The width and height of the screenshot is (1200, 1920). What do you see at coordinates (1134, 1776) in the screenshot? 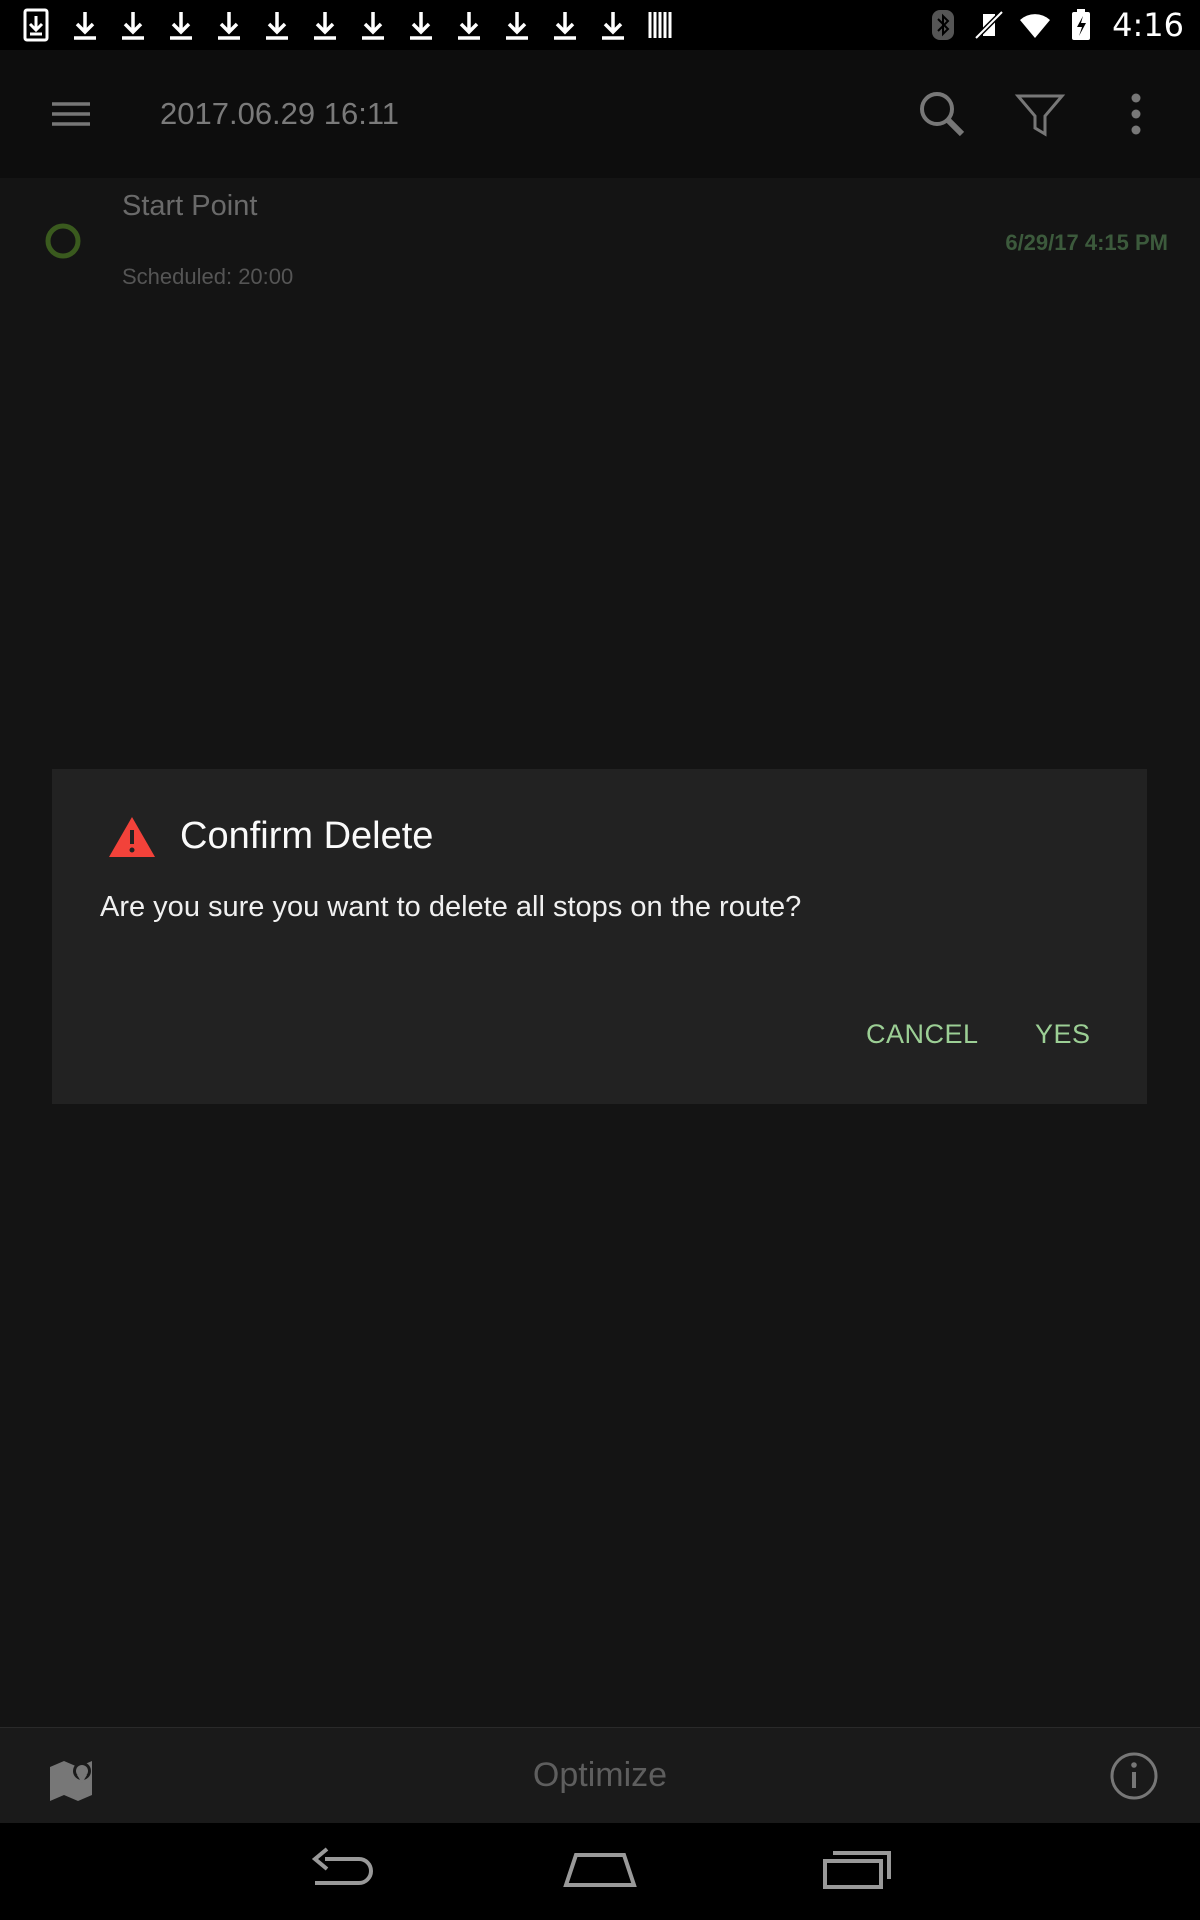
I see `info-icon` at bounding box center [1134, 1776].